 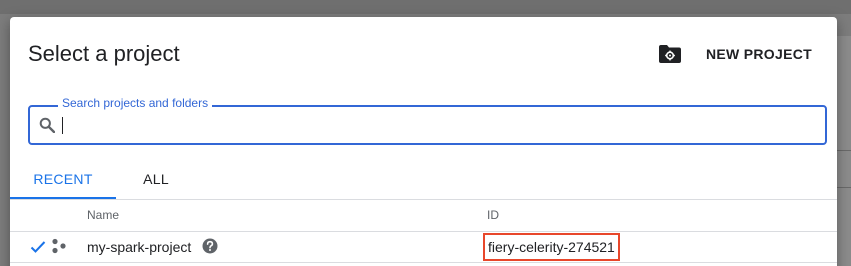 What do you see at coordinates (551, 247) in the screenshot?
I see `project-id: fiery-celerity-274521` at bounding box center [551, 247].